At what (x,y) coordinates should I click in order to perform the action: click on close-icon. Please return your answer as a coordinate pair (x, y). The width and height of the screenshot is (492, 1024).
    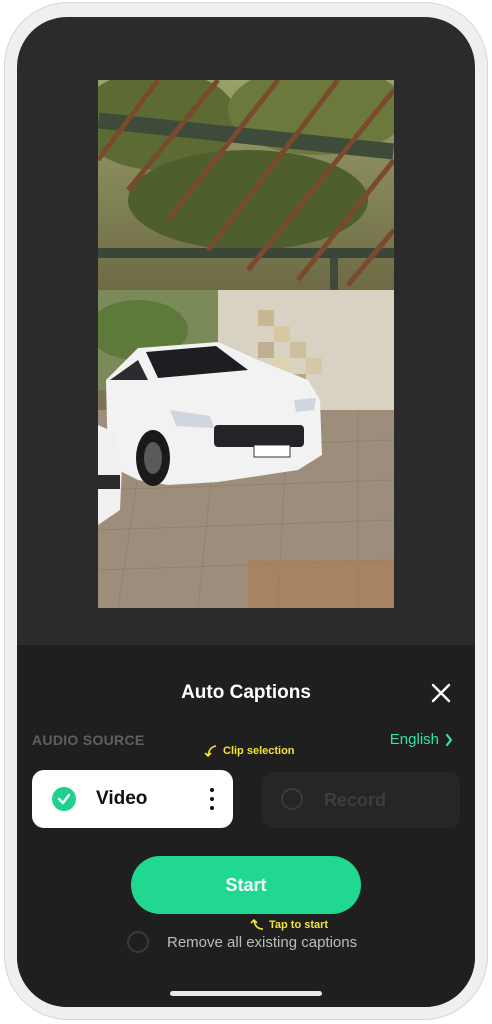
    Looking at the image, I should click on (441, 693).